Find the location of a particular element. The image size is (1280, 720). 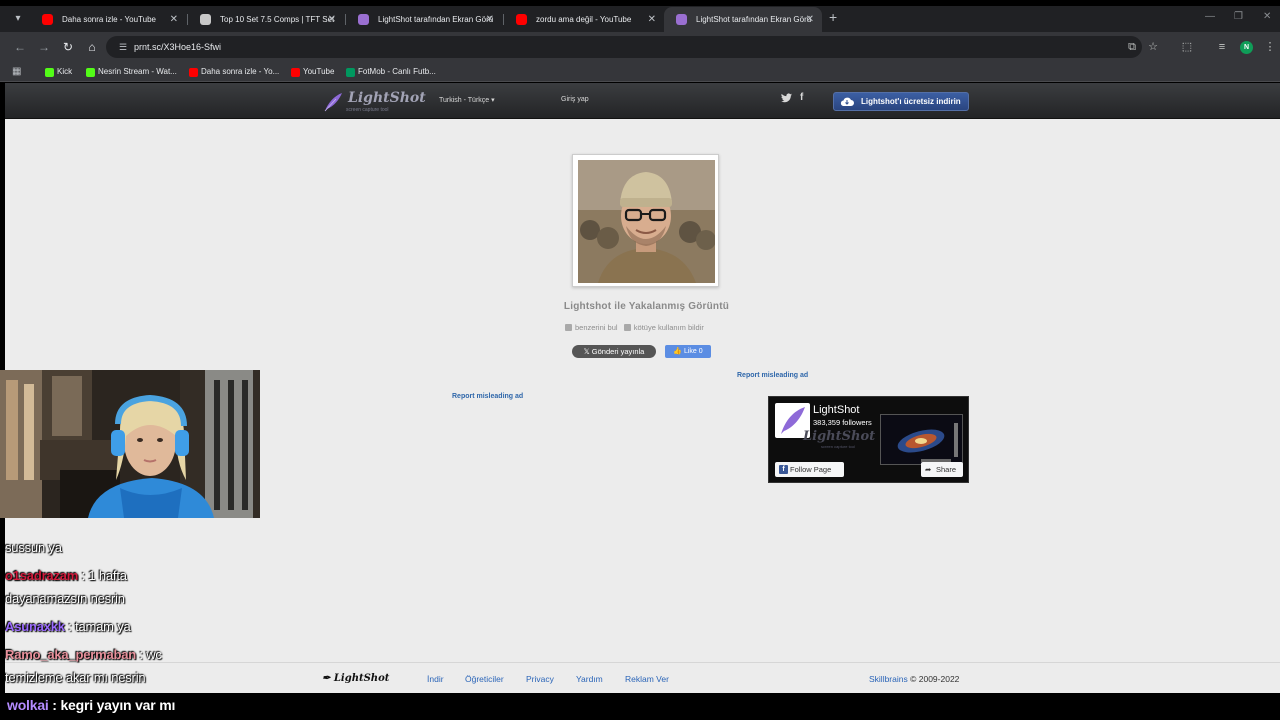

minimize-icon: — is located at coordinates (1210, 16).